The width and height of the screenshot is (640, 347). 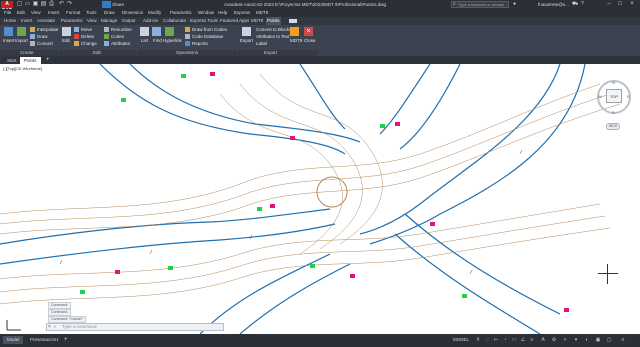 What do you see at coordinates (79, 327) in the screenshot?
I see `command-input: Type a command` at bounding box center [79, 327].